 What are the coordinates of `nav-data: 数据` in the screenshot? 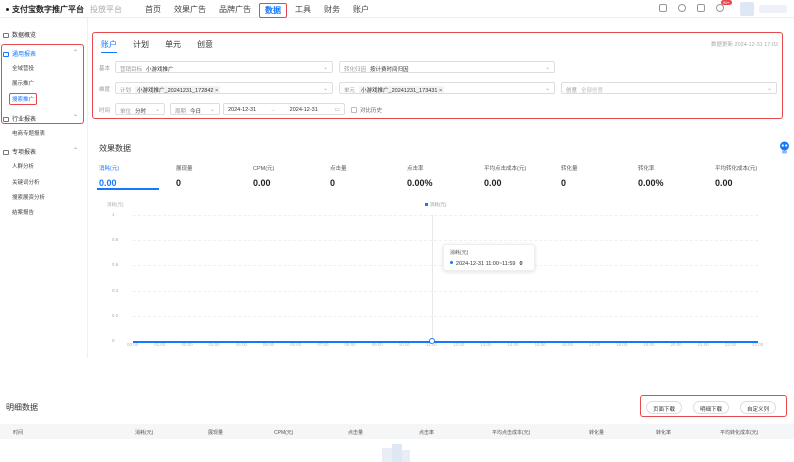 It's located at (273, 10).